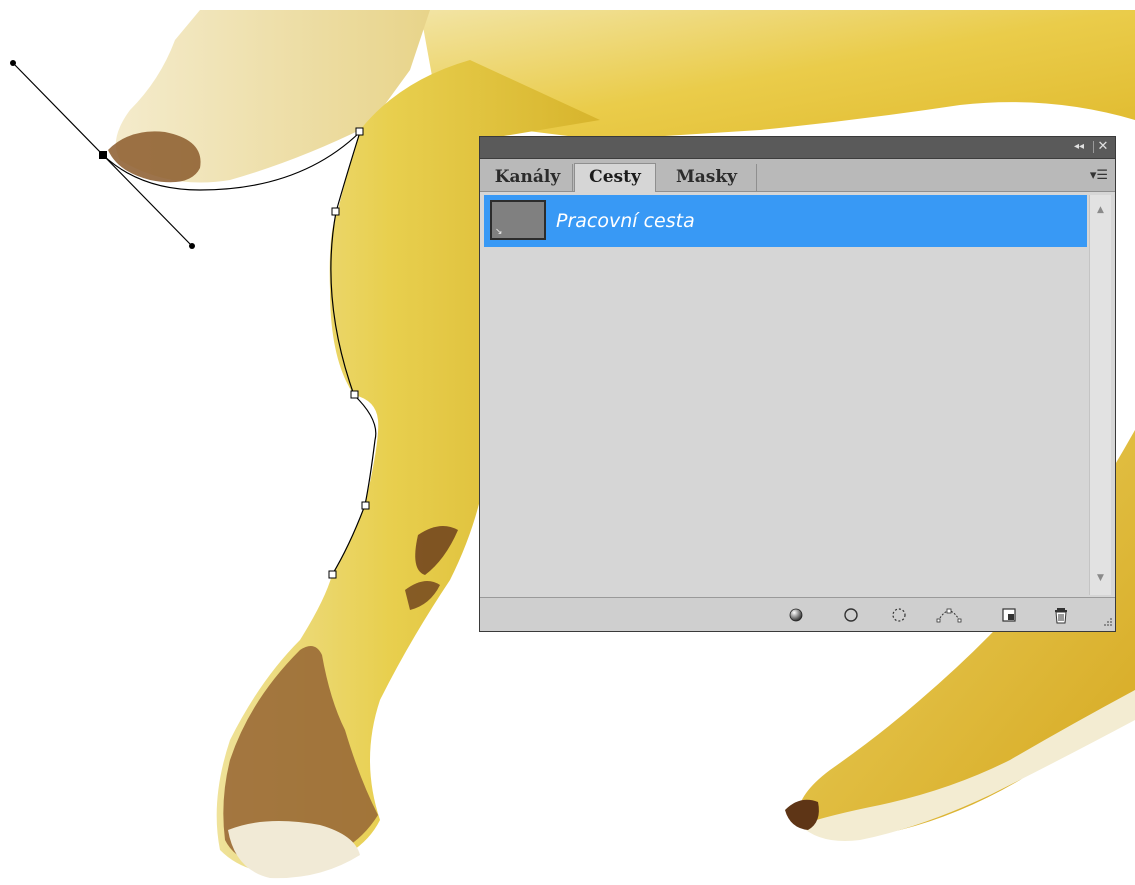  I want to click on anchor-point-selected, so click(103, 155).